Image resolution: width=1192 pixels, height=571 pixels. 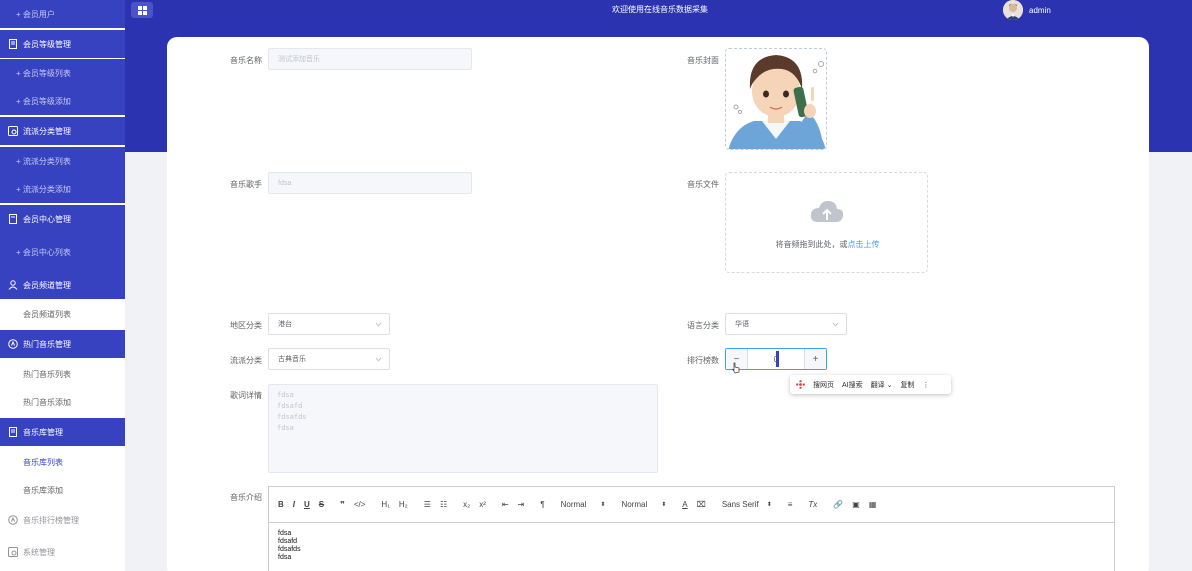 What do you see at coordinates (62, 520) in the screenshot?
I see `sidebar-item-ranking-manage: 音乐排行榜管理` at bounding box center [62, 520].